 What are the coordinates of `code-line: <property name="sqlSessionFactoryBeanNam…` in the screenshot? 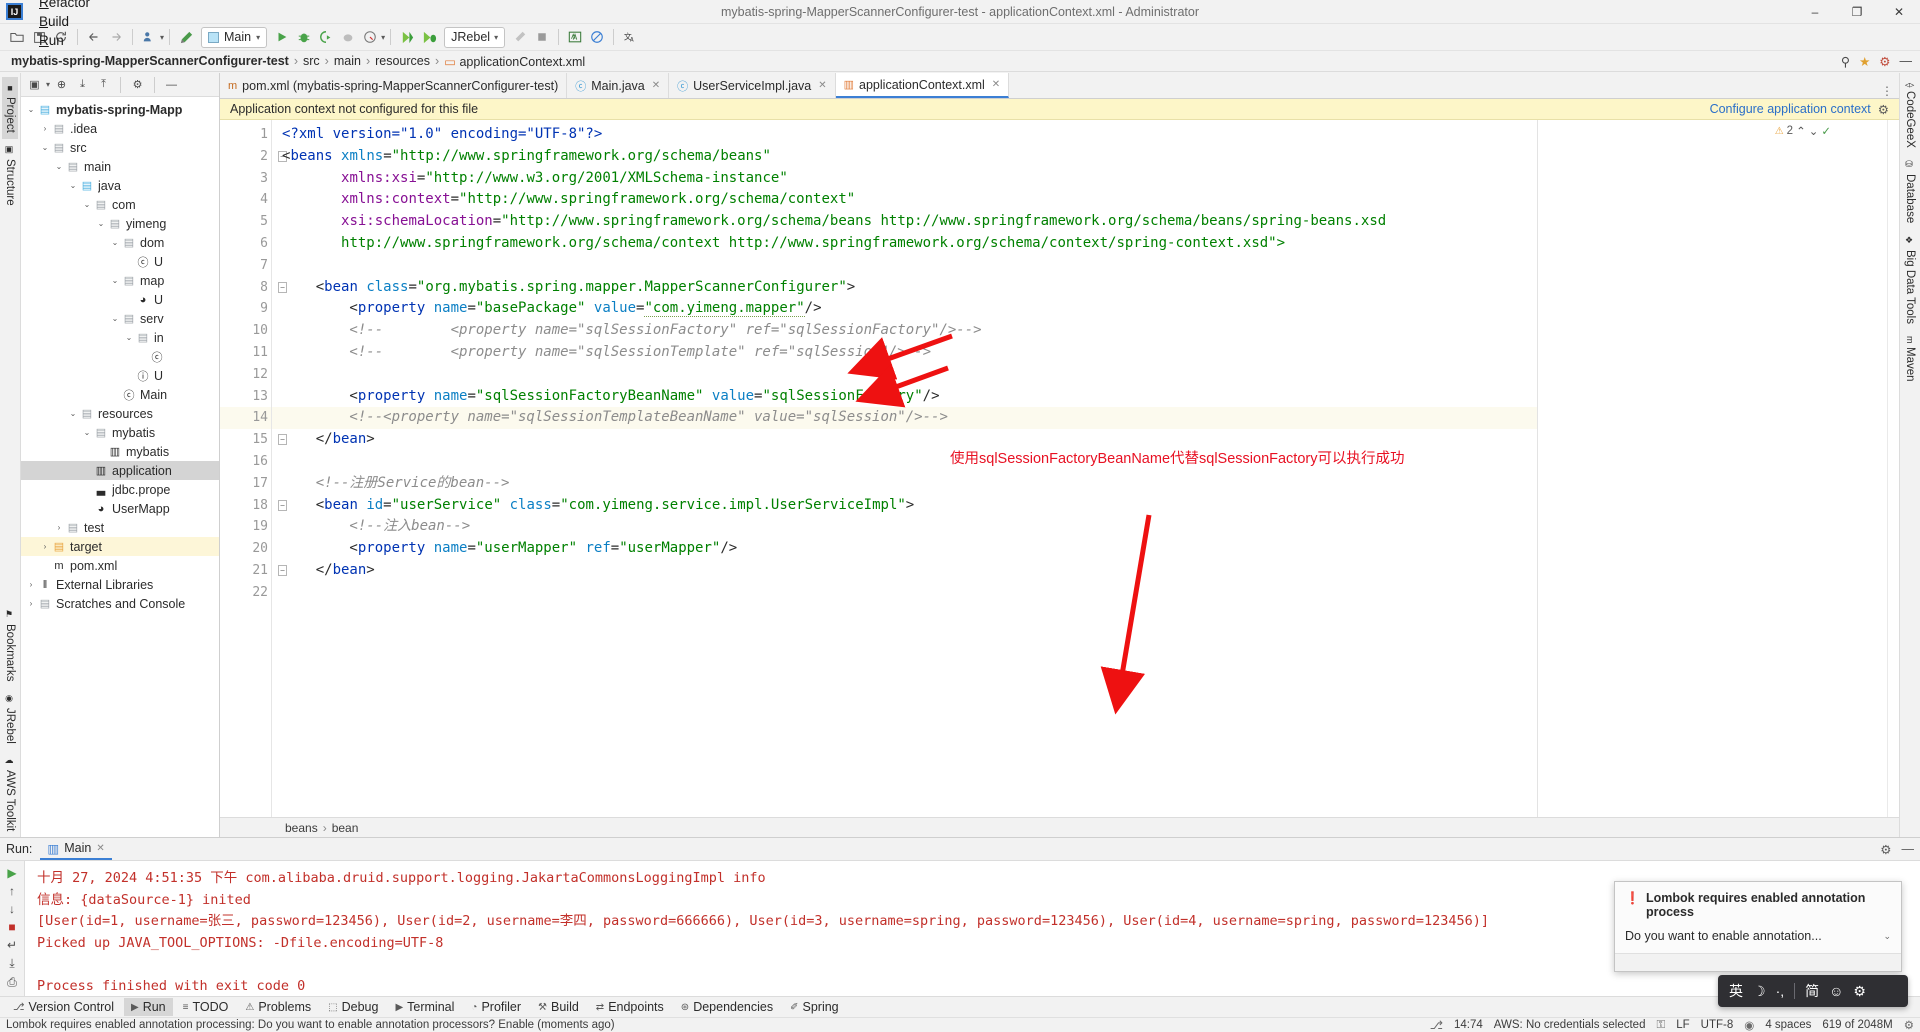 It's located at (906, 397).